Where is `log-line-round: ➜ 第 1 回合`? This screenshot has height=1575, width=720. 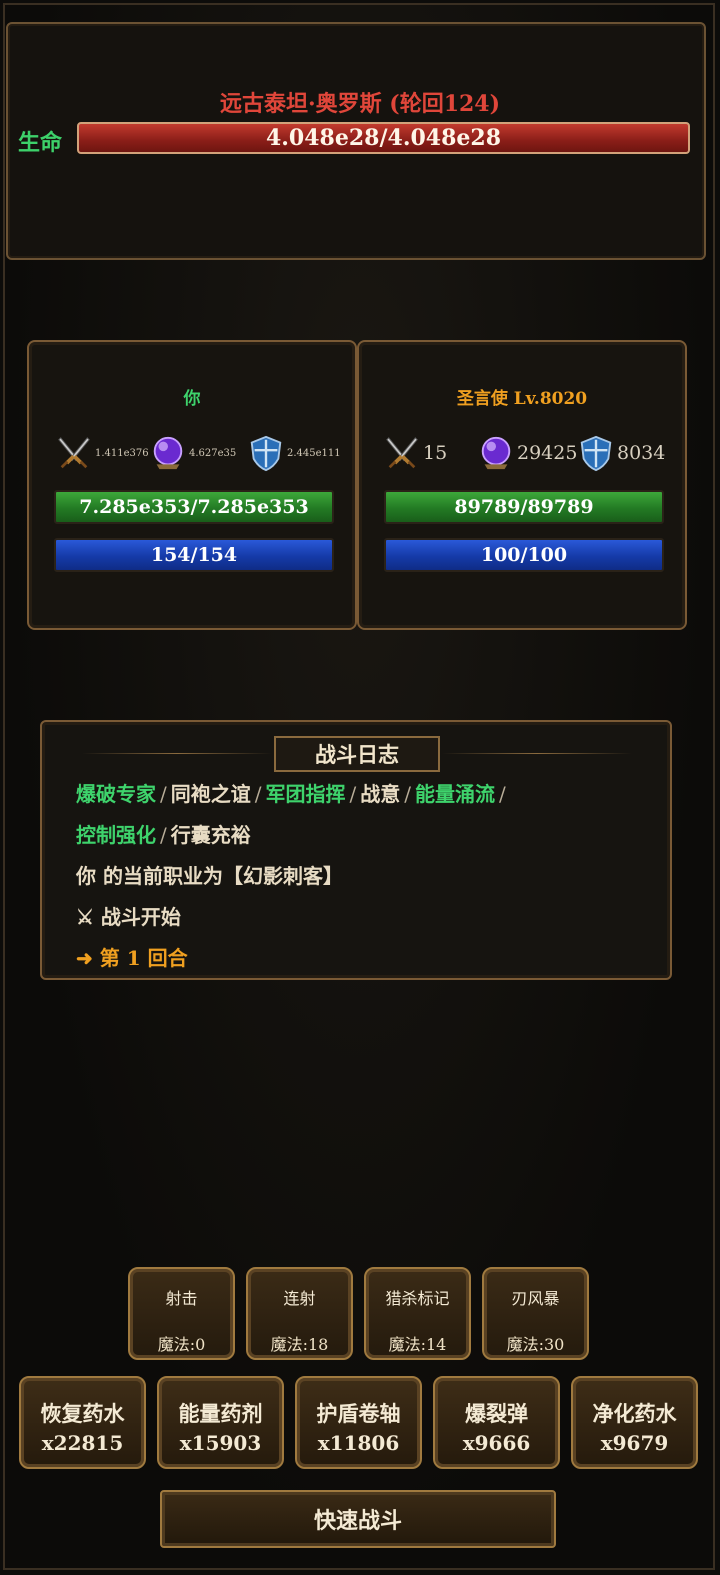 log-line-round: ➜ 第 1 回合 is located at coordinates (366, 958).